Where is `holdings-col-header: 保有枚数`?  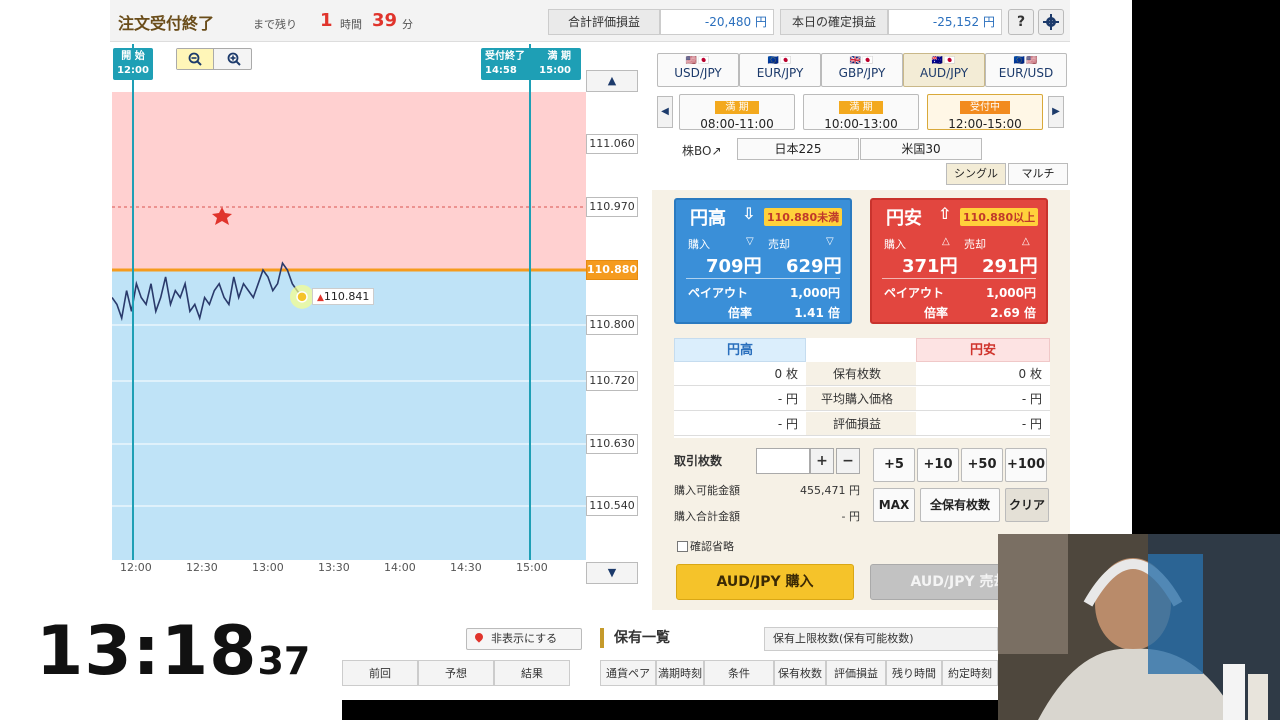 holdings-col-header: 保有枚数 is located at coordinates (800, 673).